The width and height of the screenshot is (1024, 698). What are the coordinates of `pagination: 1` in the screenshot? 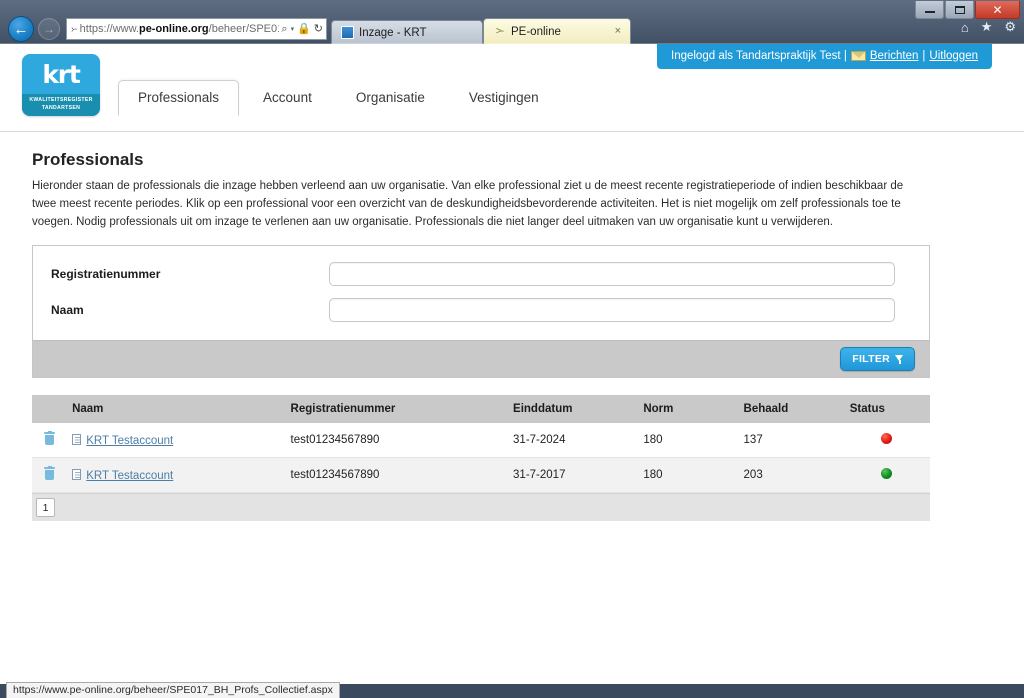 It's located at (481, 507).